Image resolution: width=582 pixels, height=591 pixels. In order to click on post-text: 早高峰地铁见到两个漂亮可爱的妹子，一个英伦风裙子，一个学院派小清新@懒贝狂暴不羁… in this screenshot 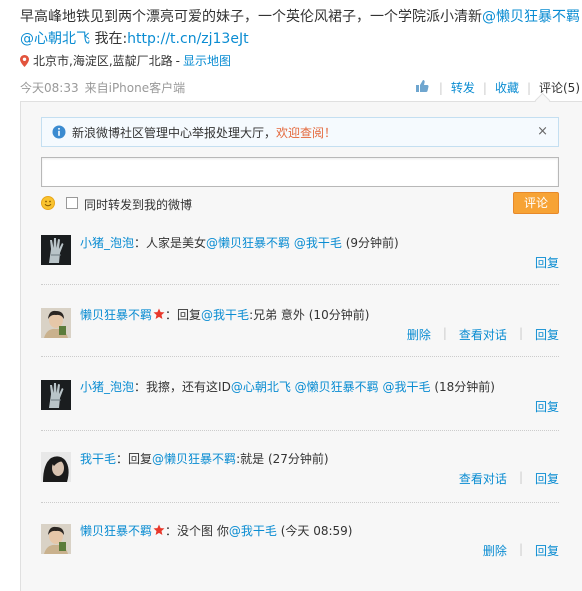, I will do `click(300, 28)`.